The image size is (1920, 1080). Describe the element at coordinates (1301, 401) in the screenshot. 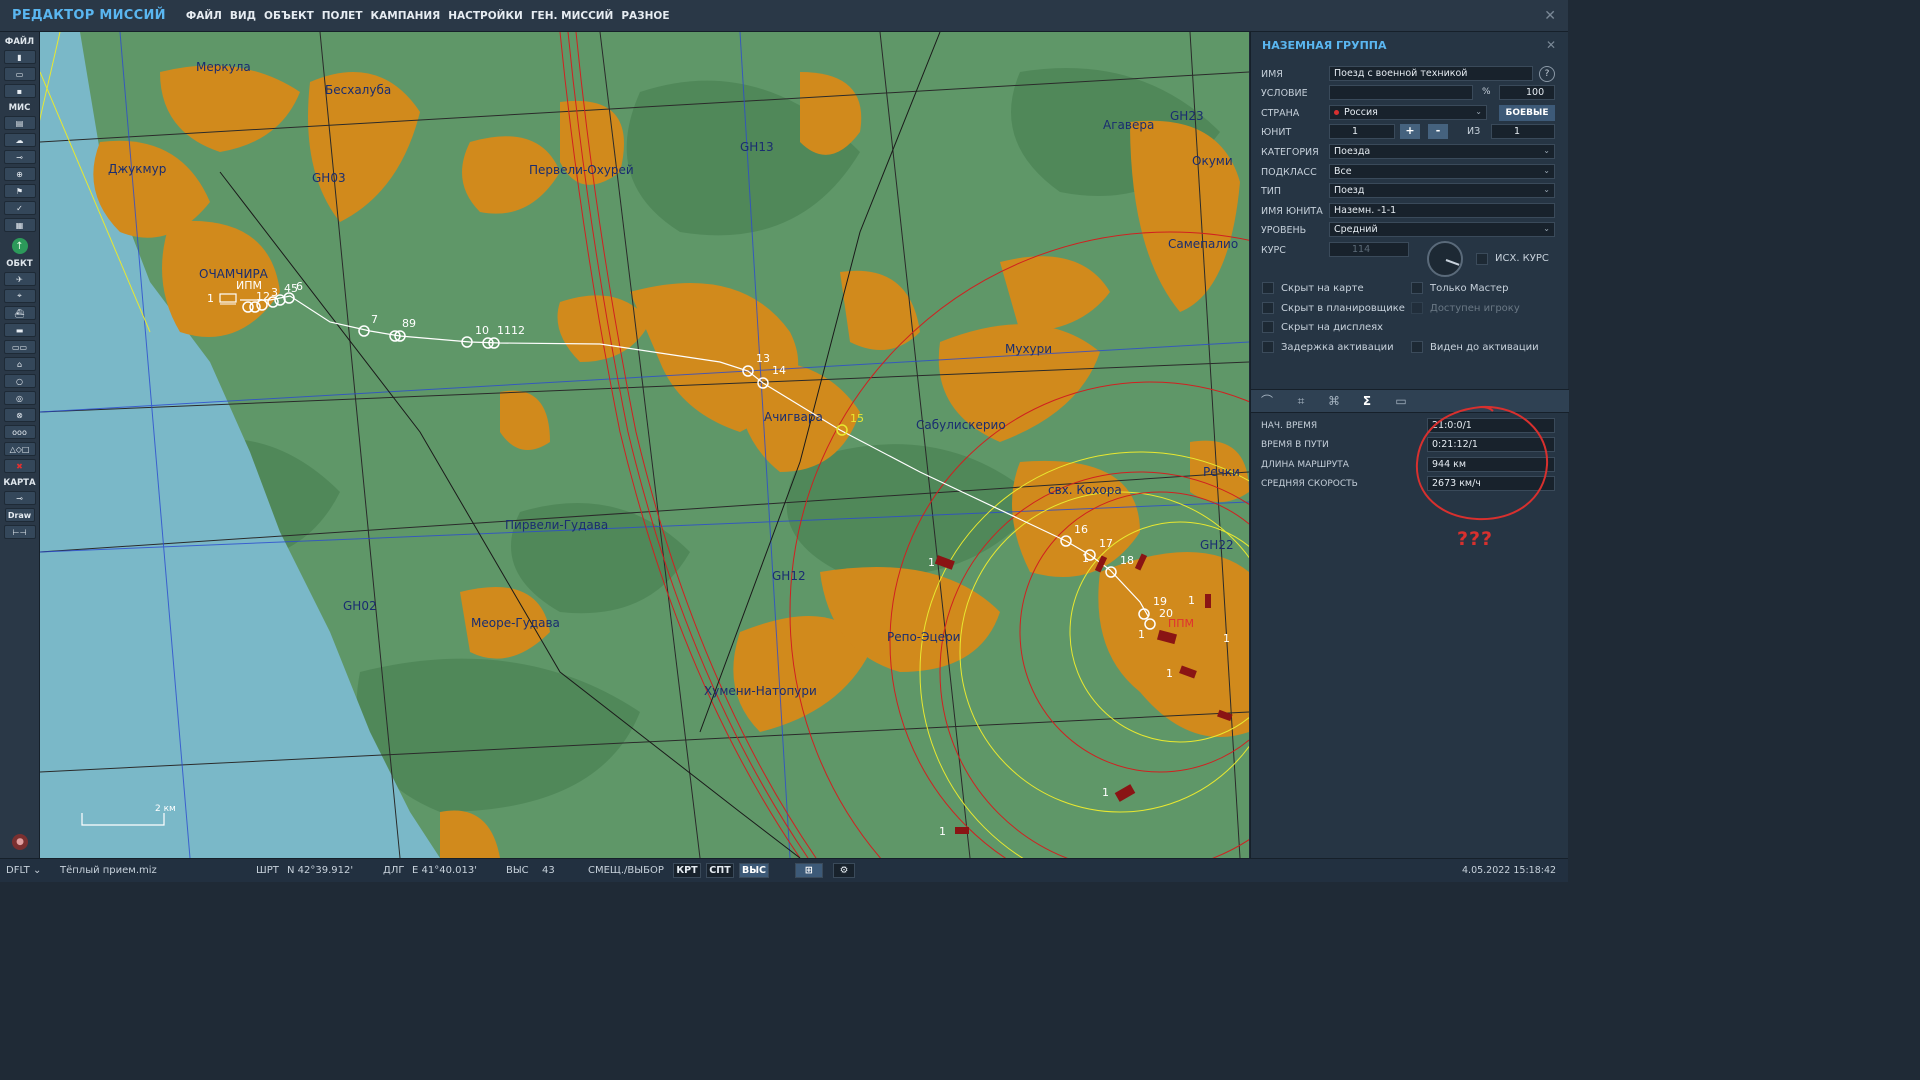

I see `targets-tab-icon: ⌗` at that location.